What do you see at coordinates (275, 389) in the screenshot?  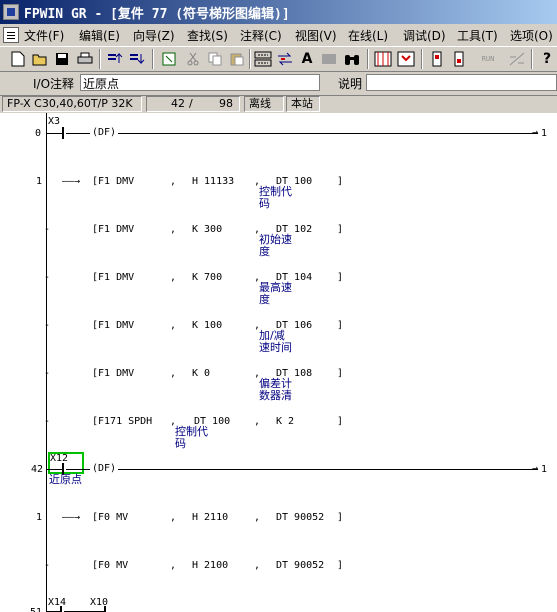 I see `operand-comment: 偏差计 数器清` at bounding box center [275, 389].